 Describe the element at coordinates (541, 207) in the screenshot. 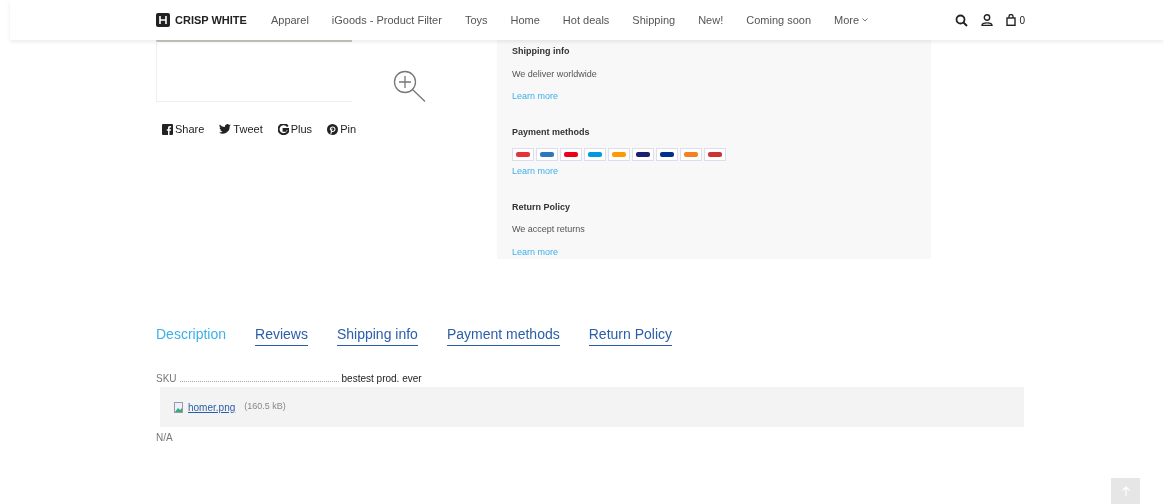

I see `section-title: Return Policy` at that location.